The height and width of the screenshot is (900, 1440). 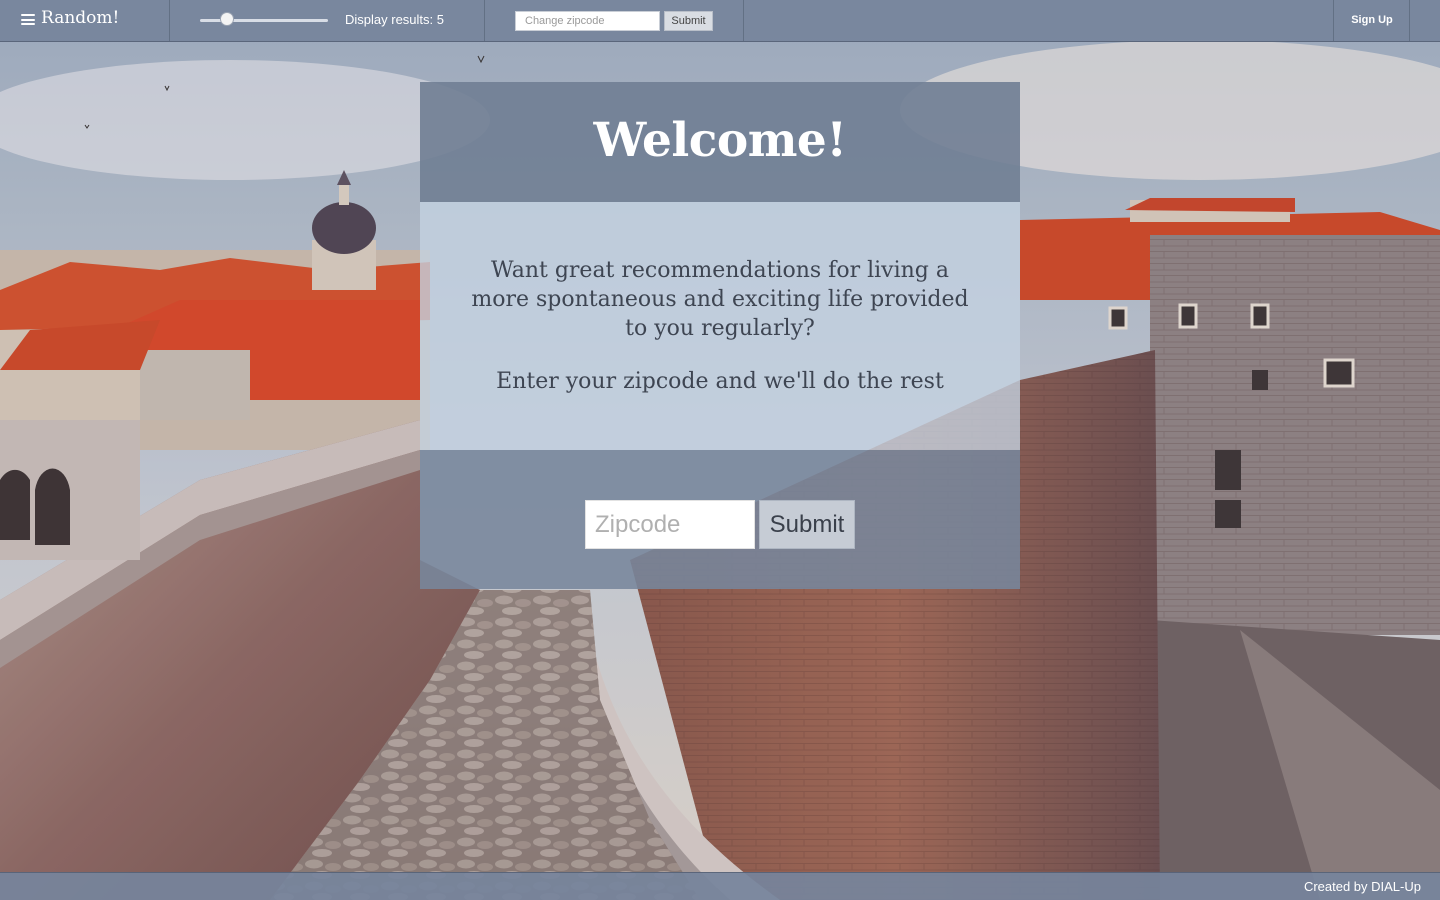 What do you see at coordinates (720, 381) in the screenshot?
I see `welcome-instruction: Enter your zipcode and we'll do the rest` at bounding box center [720, 381].